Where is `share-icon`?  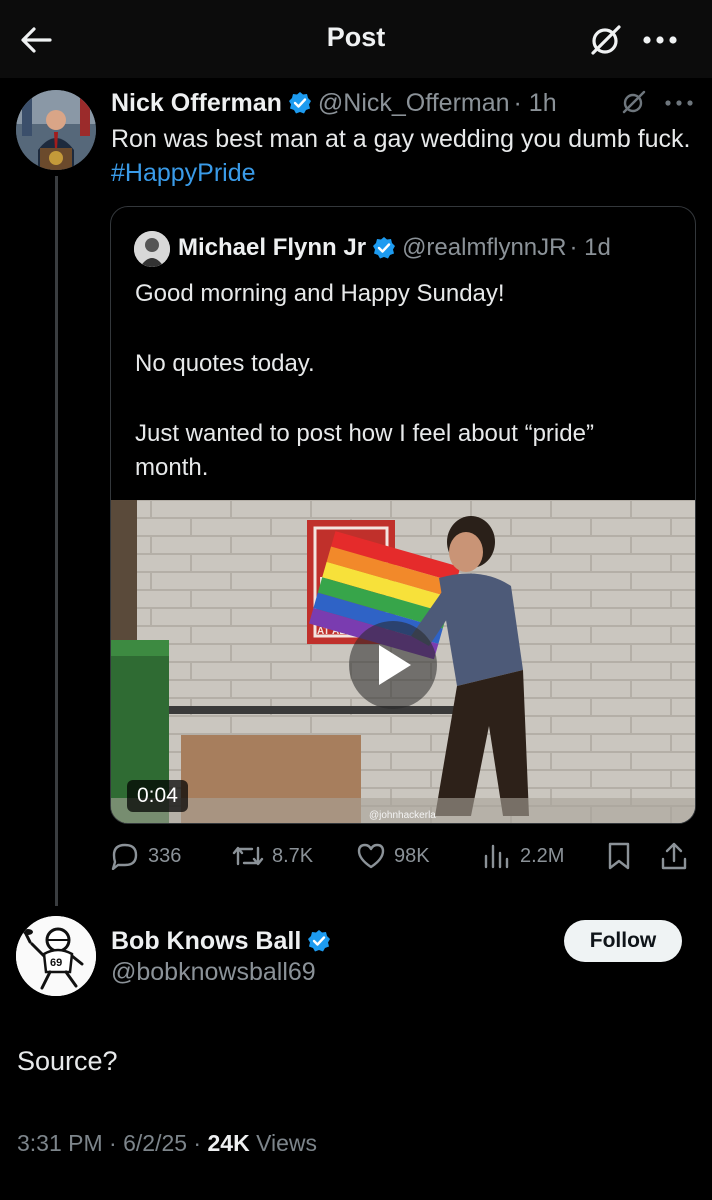
share-icon is located at coordinates (674, 856).